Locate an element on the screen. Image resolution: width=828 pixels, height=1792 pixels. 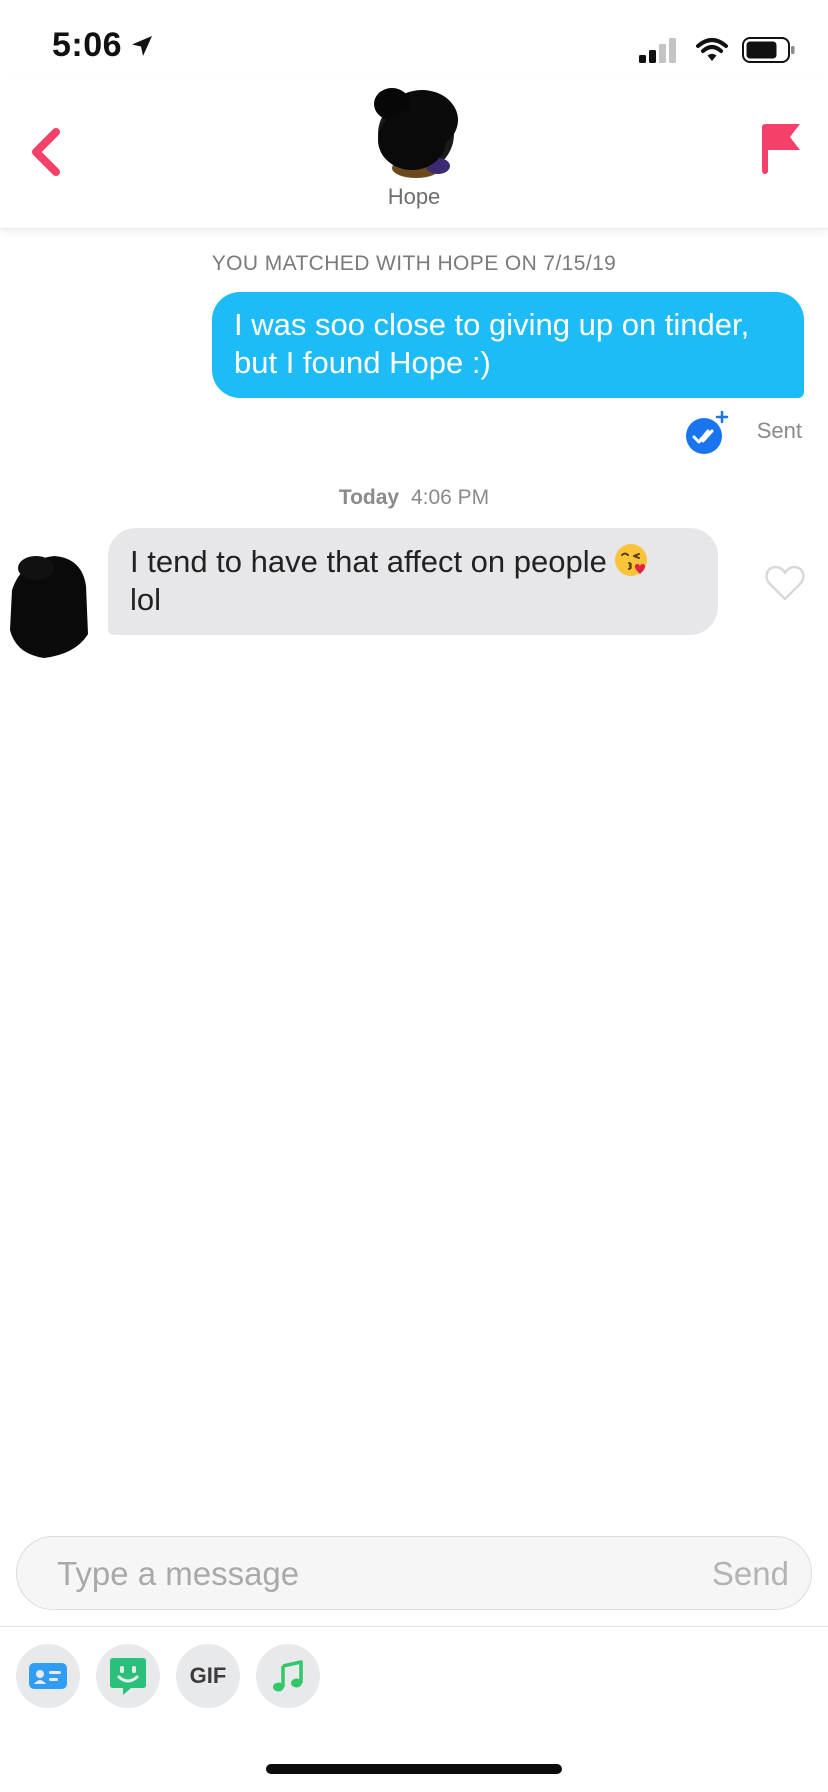
timestamp-day: Today is located at coordinates (369, 497).